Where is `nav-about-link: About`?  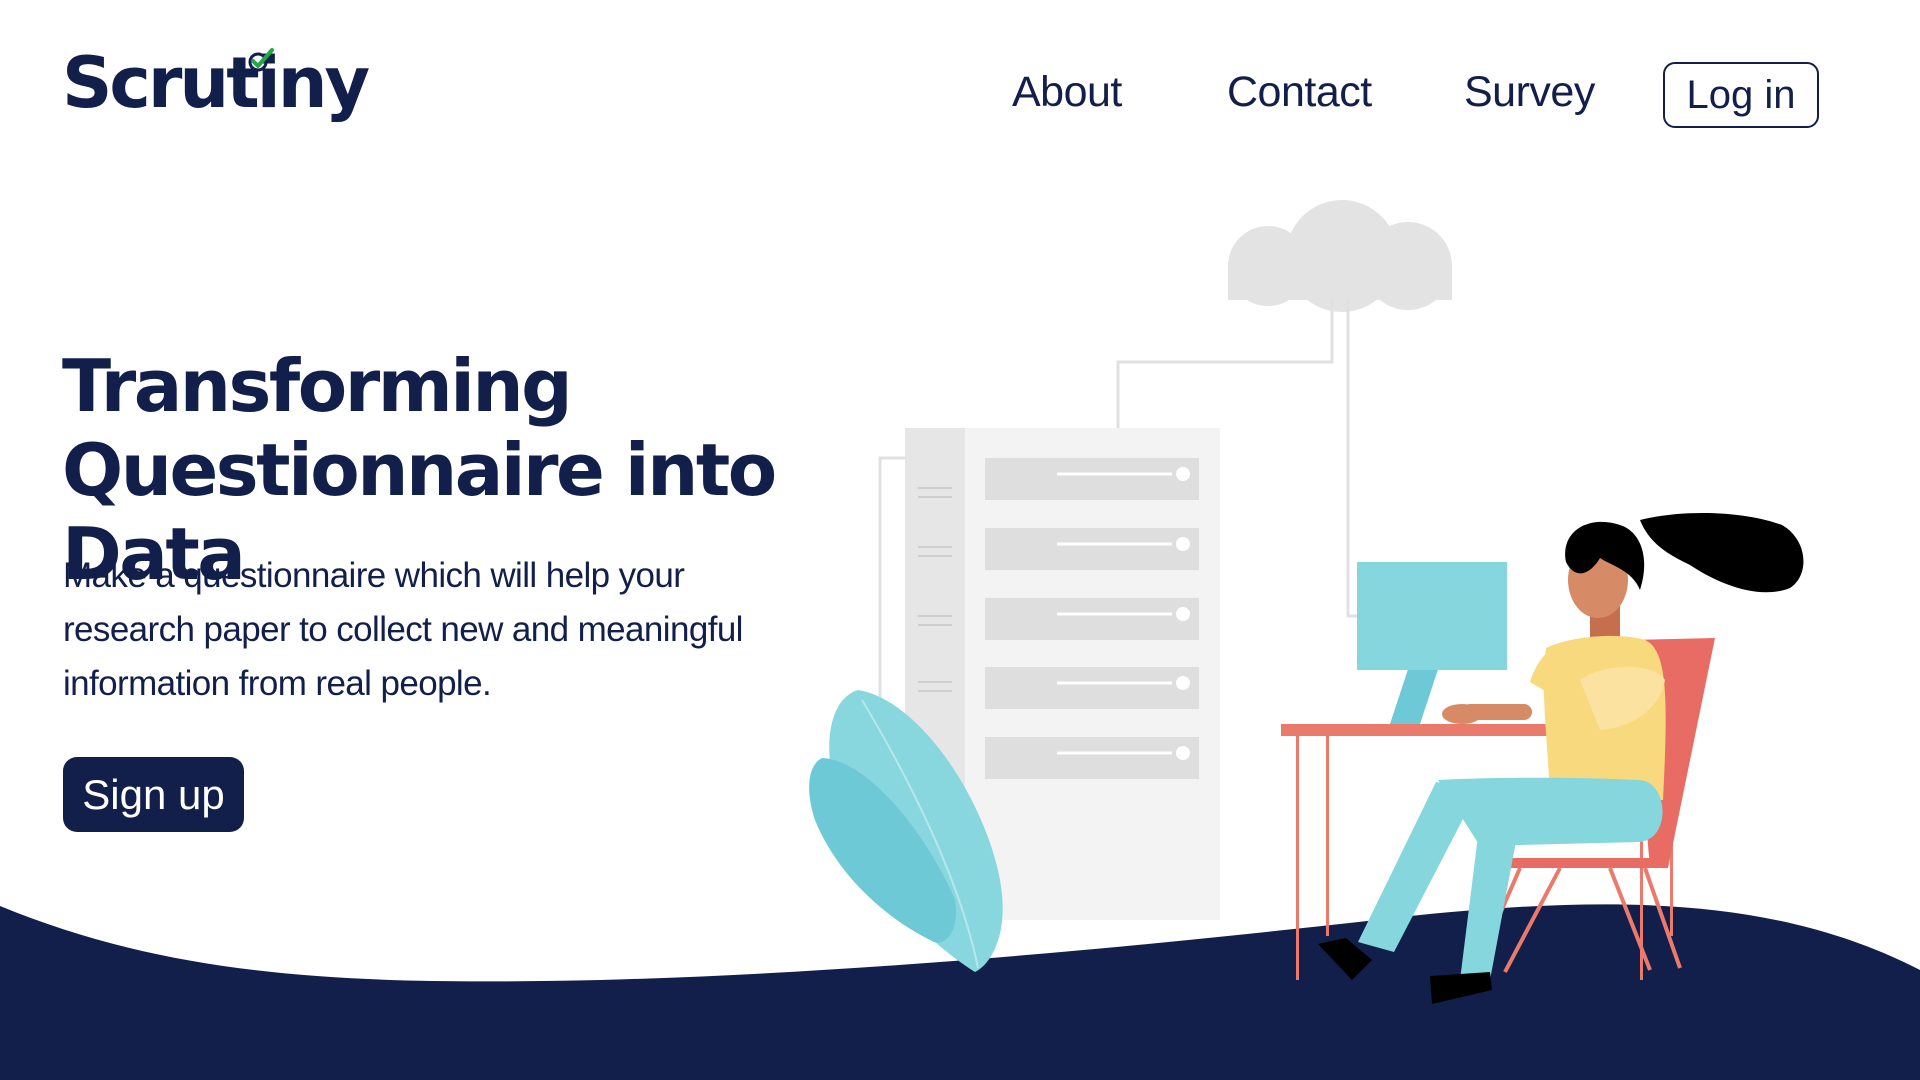
nav-about-link: About is located at coordinates (1067, 92).